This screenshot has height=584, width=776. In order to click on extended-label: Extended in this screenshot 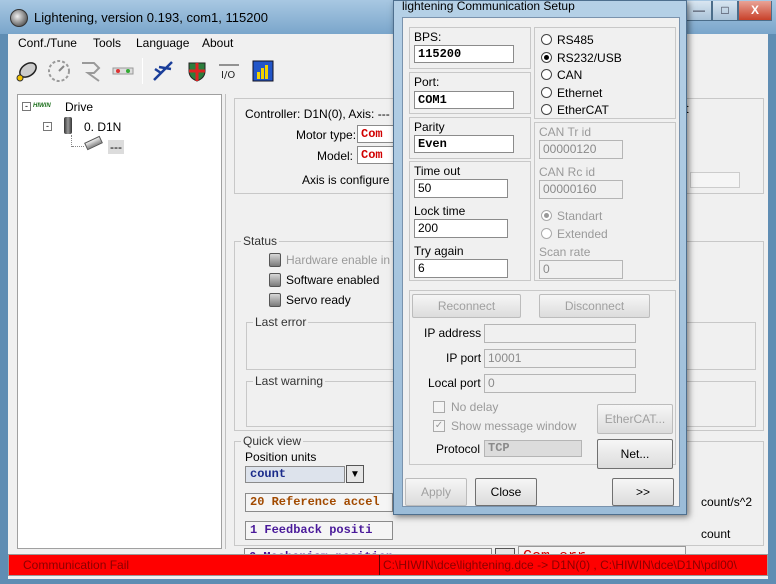, I will do `click(582, 234)`.